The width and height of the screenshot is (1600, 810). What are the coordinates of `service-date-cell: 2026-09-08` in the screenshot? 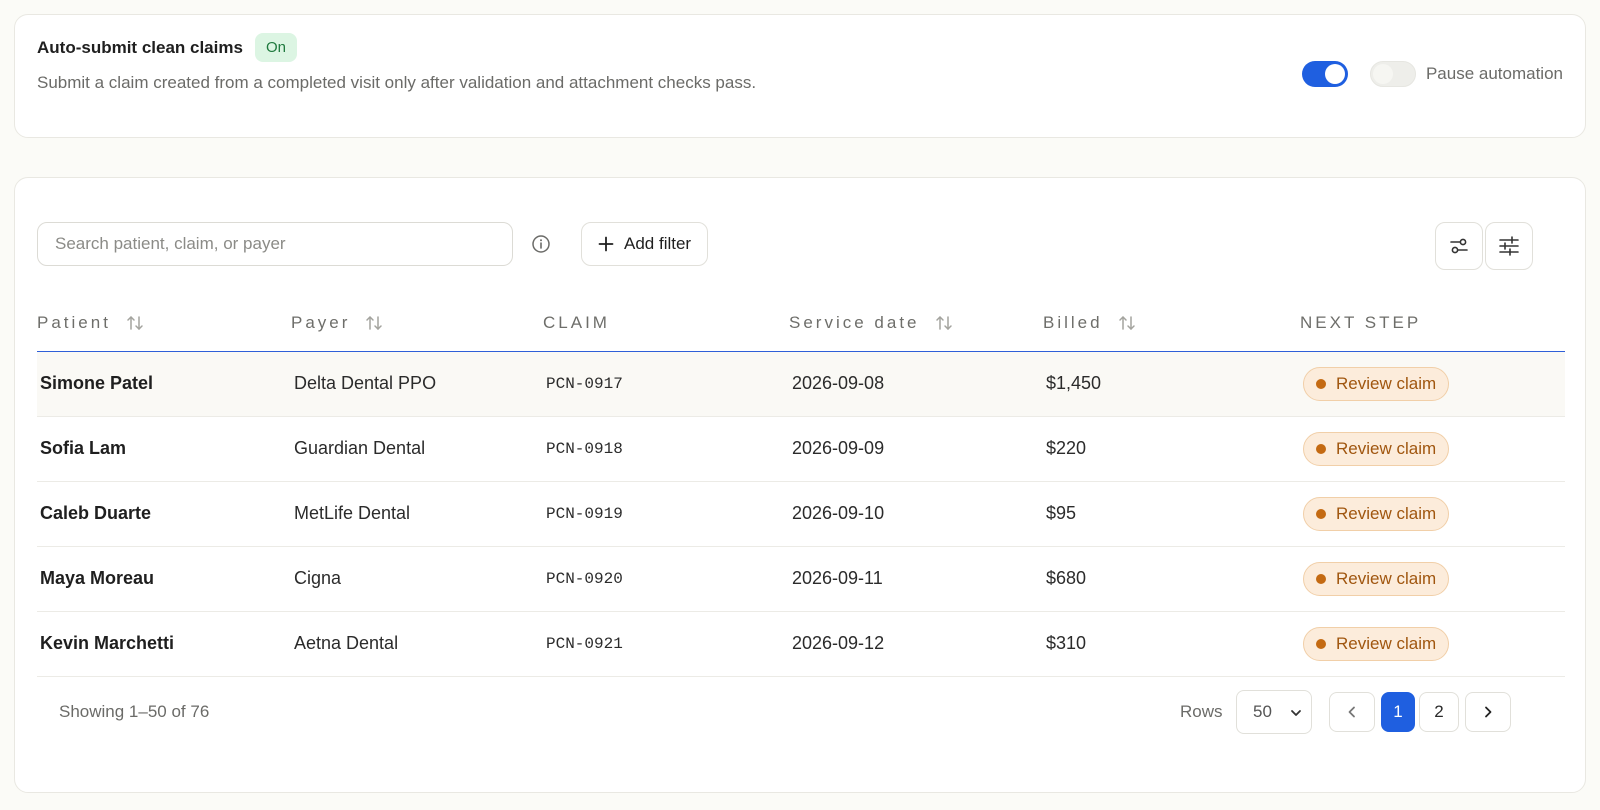 It's located at (916, 384).